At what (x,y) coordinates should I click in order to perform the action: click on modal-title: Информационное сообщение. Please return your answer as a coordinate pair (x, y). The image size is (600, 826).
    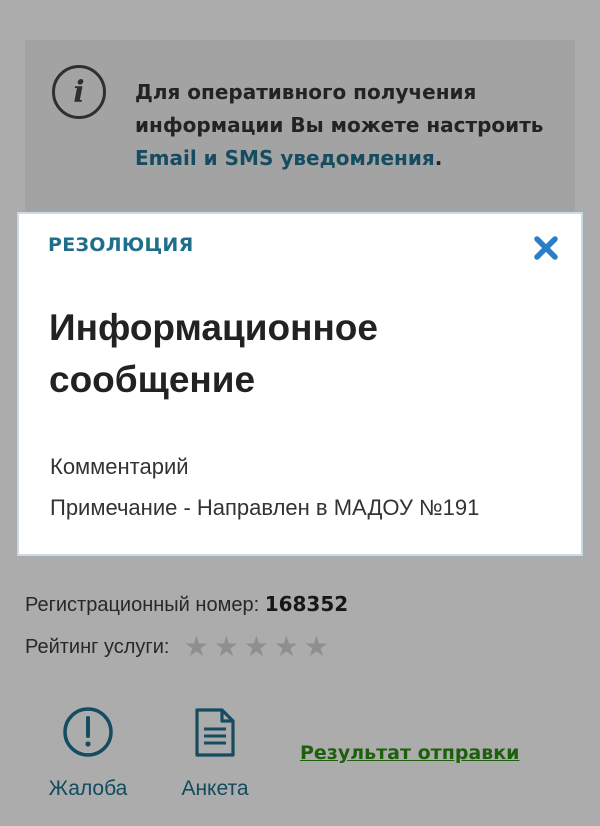
    Looking at the image, I should click on (213, 353).